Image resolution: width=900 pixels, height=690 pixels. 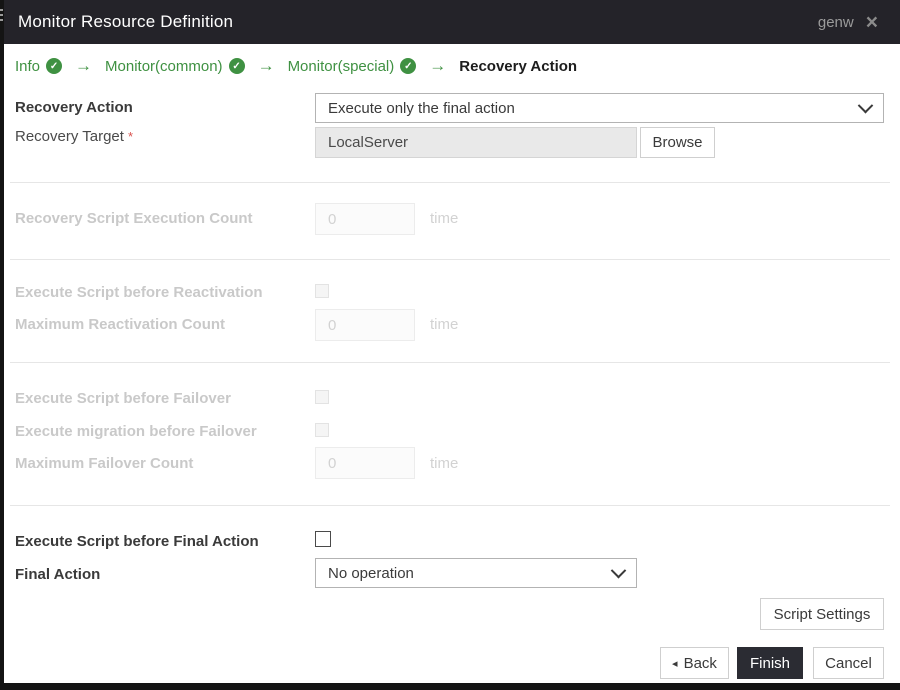 What do you see at coordinates (58, 574) in the screenshot?
I see `final-action-label: Final Action` at bounding box center [58, 574].